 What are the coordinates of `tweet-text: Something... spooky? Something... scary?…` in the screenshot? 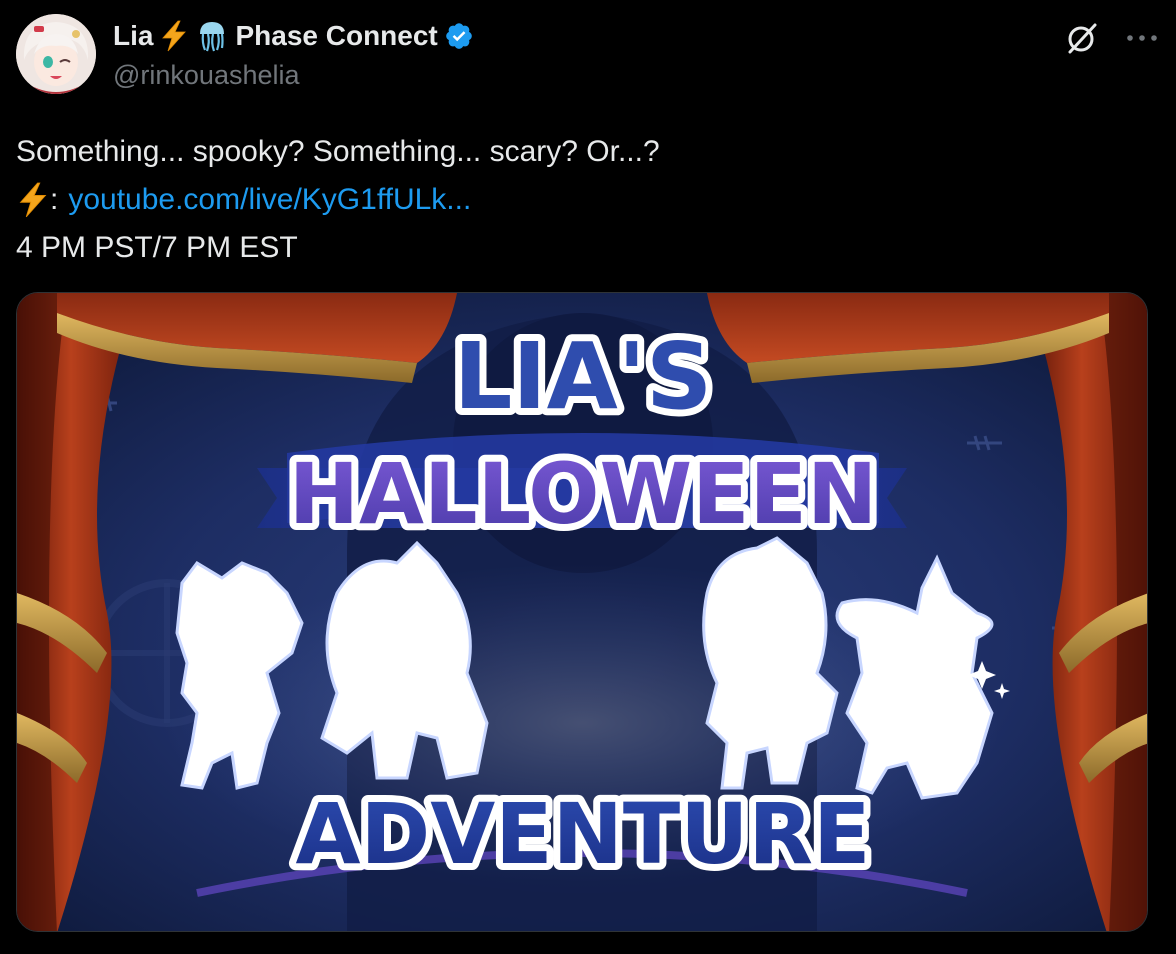 It's located at (338, 200).